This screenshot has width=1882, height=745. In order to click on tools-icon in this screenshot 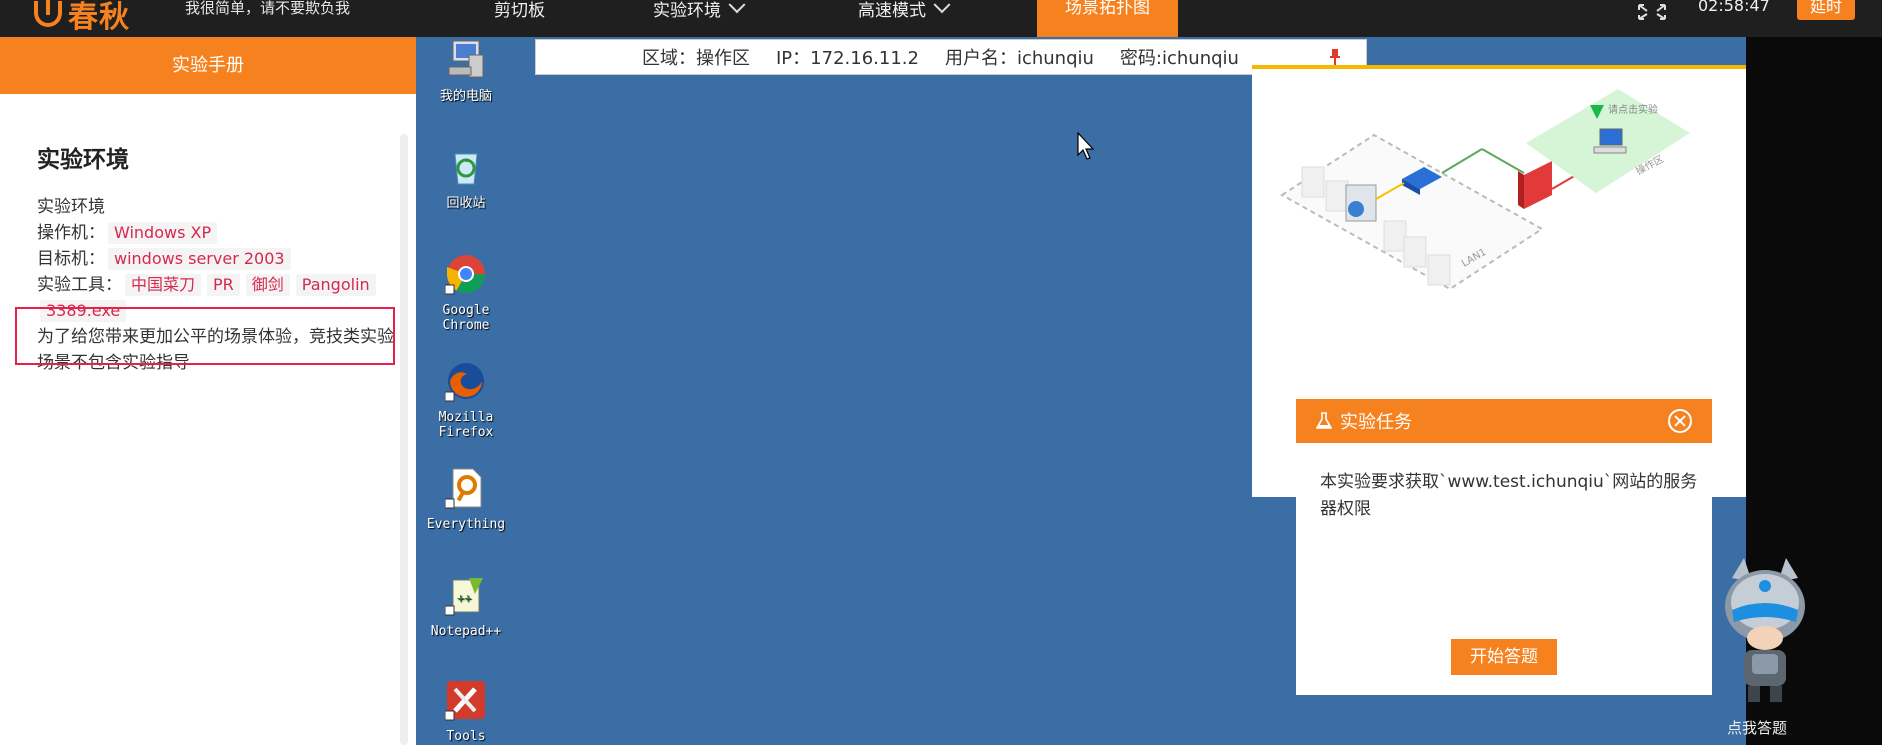, I will do `click(464, 701)`.